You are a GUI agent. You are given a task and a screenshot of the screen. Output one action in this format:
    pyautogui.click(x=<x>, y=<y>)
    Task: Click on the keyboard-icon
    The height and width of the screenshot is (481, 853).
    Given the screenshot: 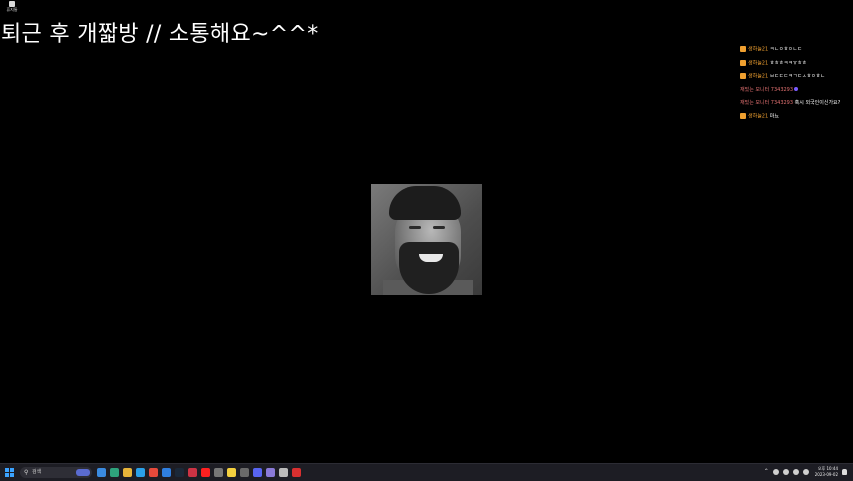 What is the action you would take?
    pyautogui.click(x=805, y=472)
    